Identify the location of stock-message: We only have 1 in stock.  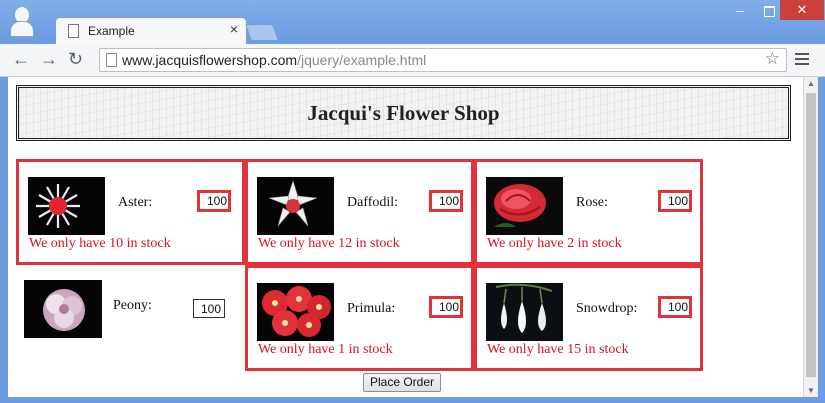
(325, 349).